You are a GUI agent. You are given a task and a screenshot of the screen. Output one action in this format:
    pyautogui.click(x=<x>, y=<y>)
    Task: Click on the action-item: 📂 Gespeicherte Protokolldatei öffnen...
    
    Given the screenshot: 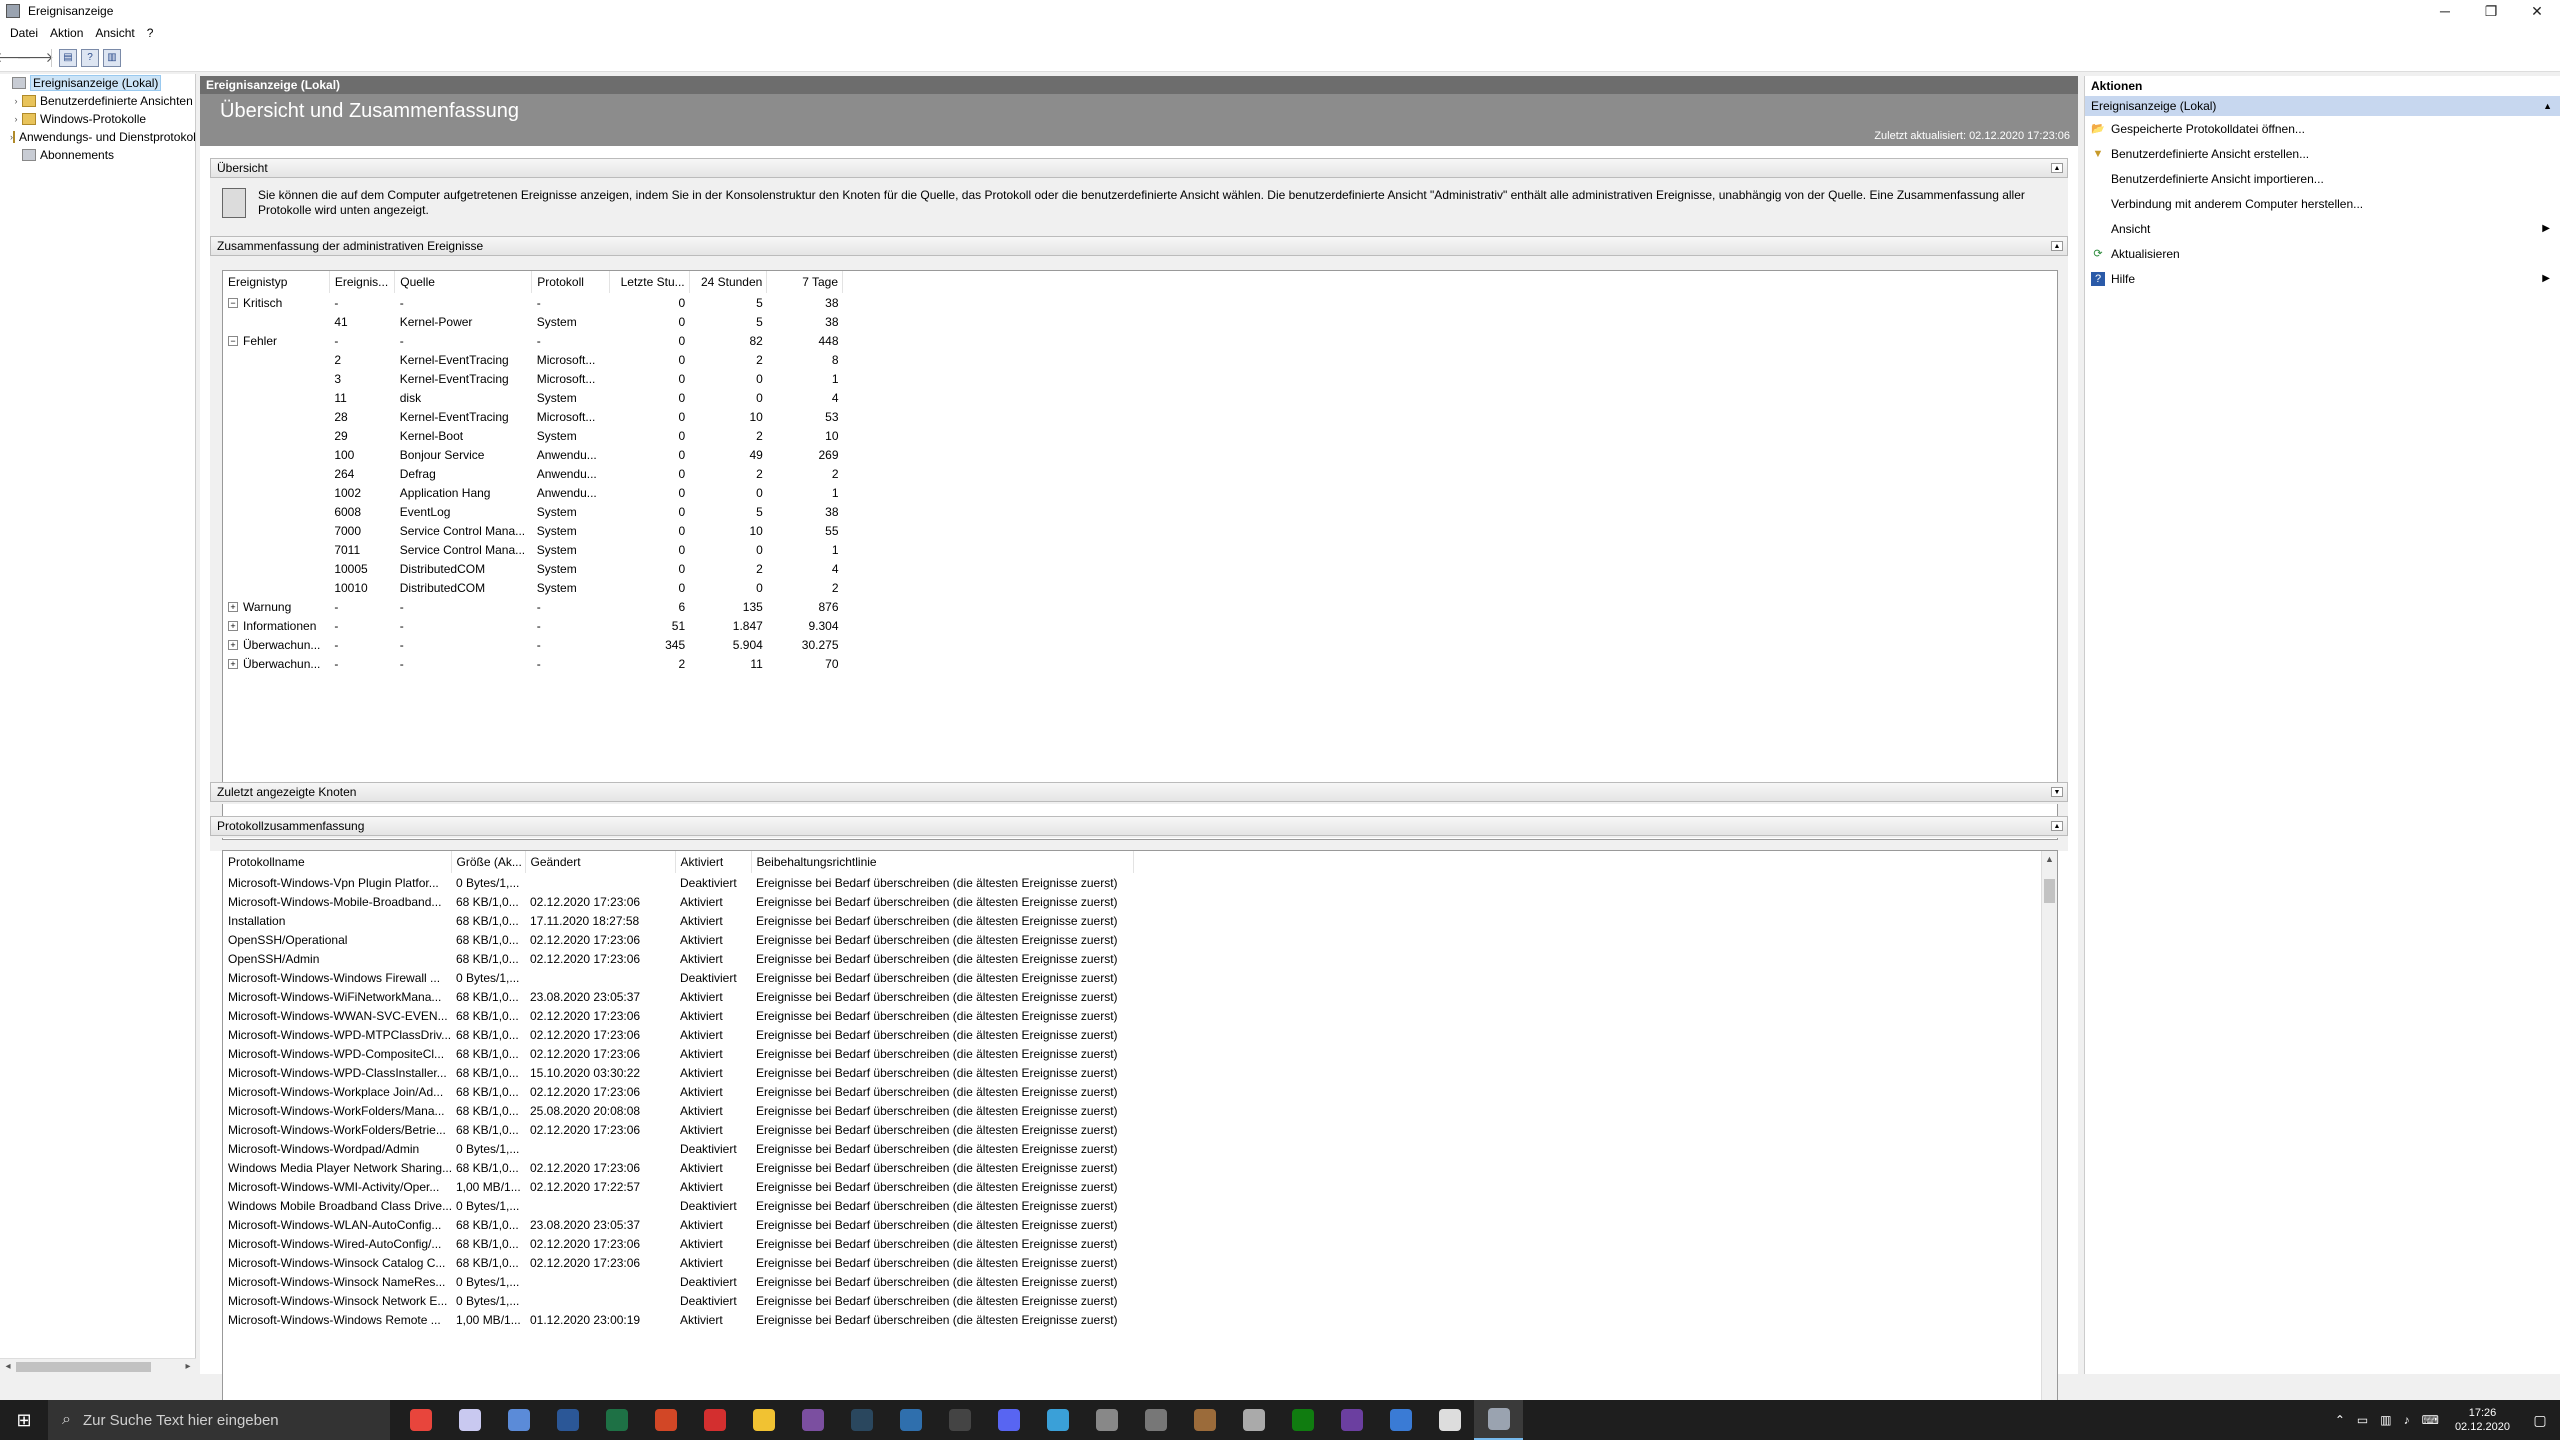 What is the action you would take?
    pyautogui.click(x=2322, y=128)
    